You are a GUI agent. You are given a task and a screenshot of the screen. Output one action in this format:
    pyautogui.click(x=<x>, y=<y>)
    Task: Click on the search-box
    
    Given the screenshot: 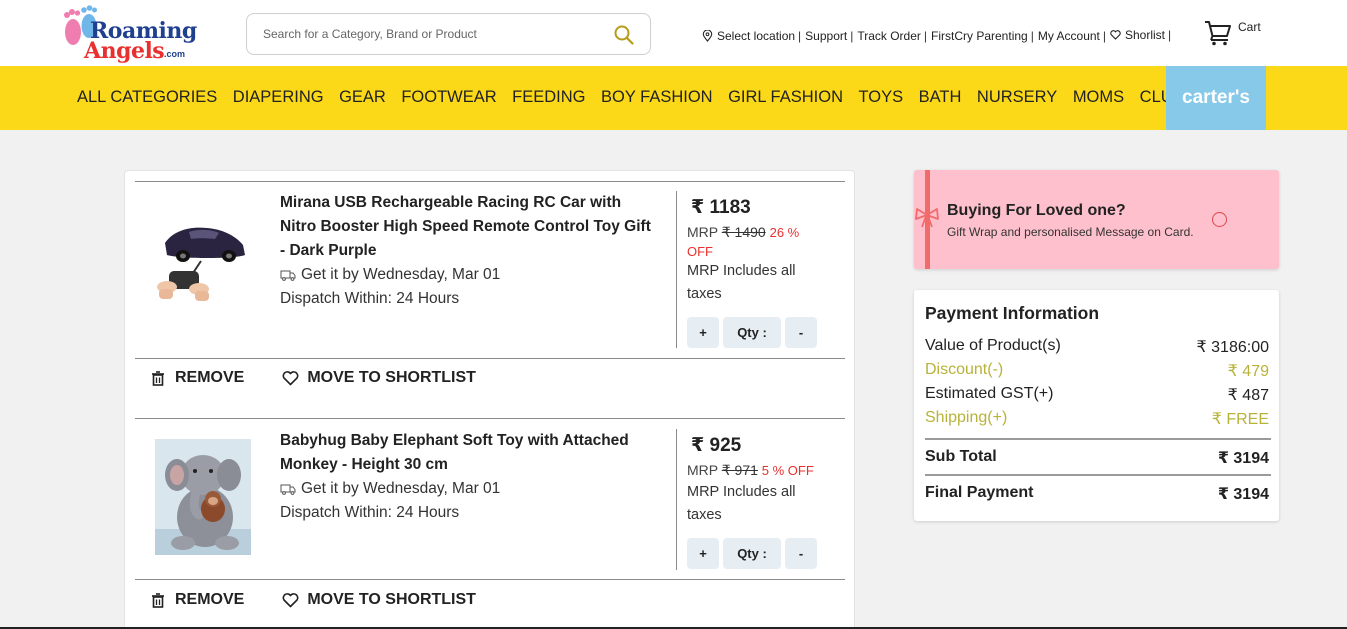 What is the action you would take?
    pyautogui.click(x=448, y=34)
    